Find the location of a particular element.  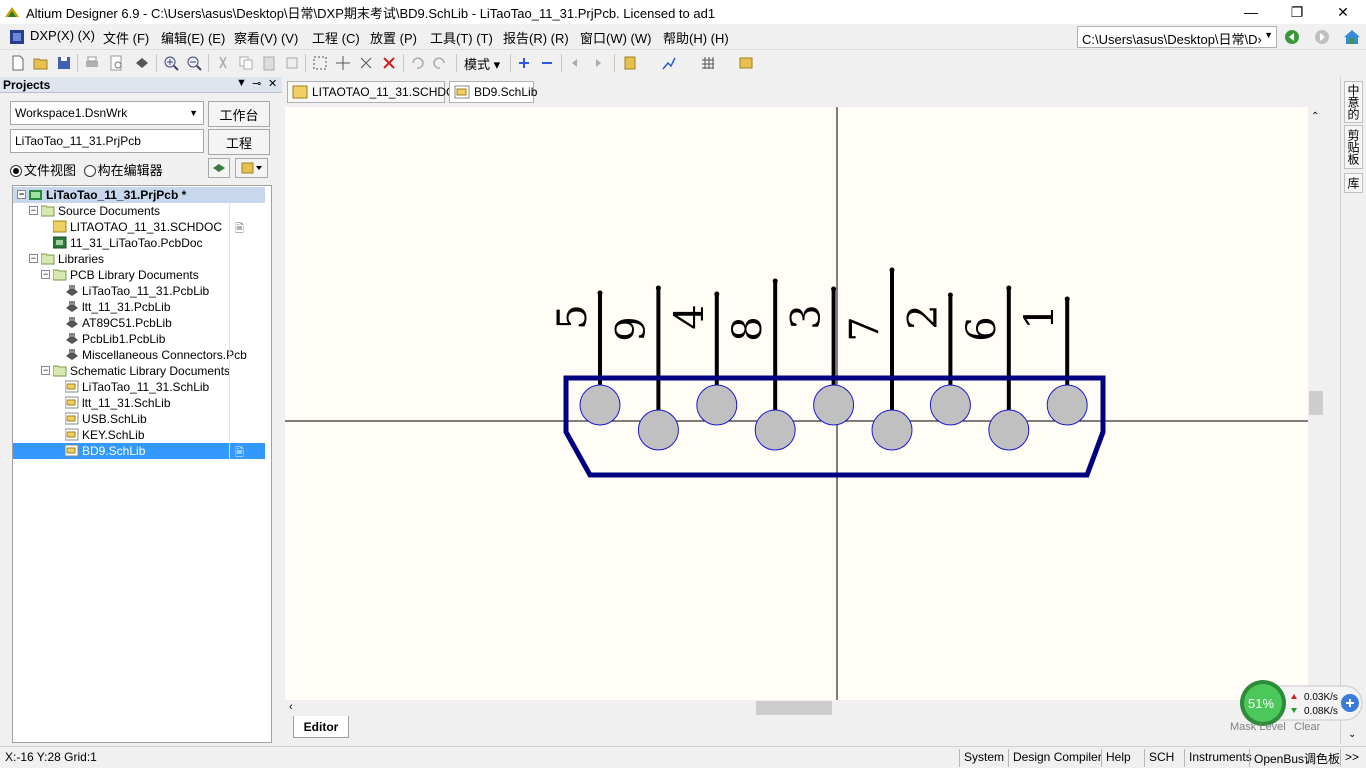

menu-view: 察看(V) (V) is located at coordinates (266, 37).